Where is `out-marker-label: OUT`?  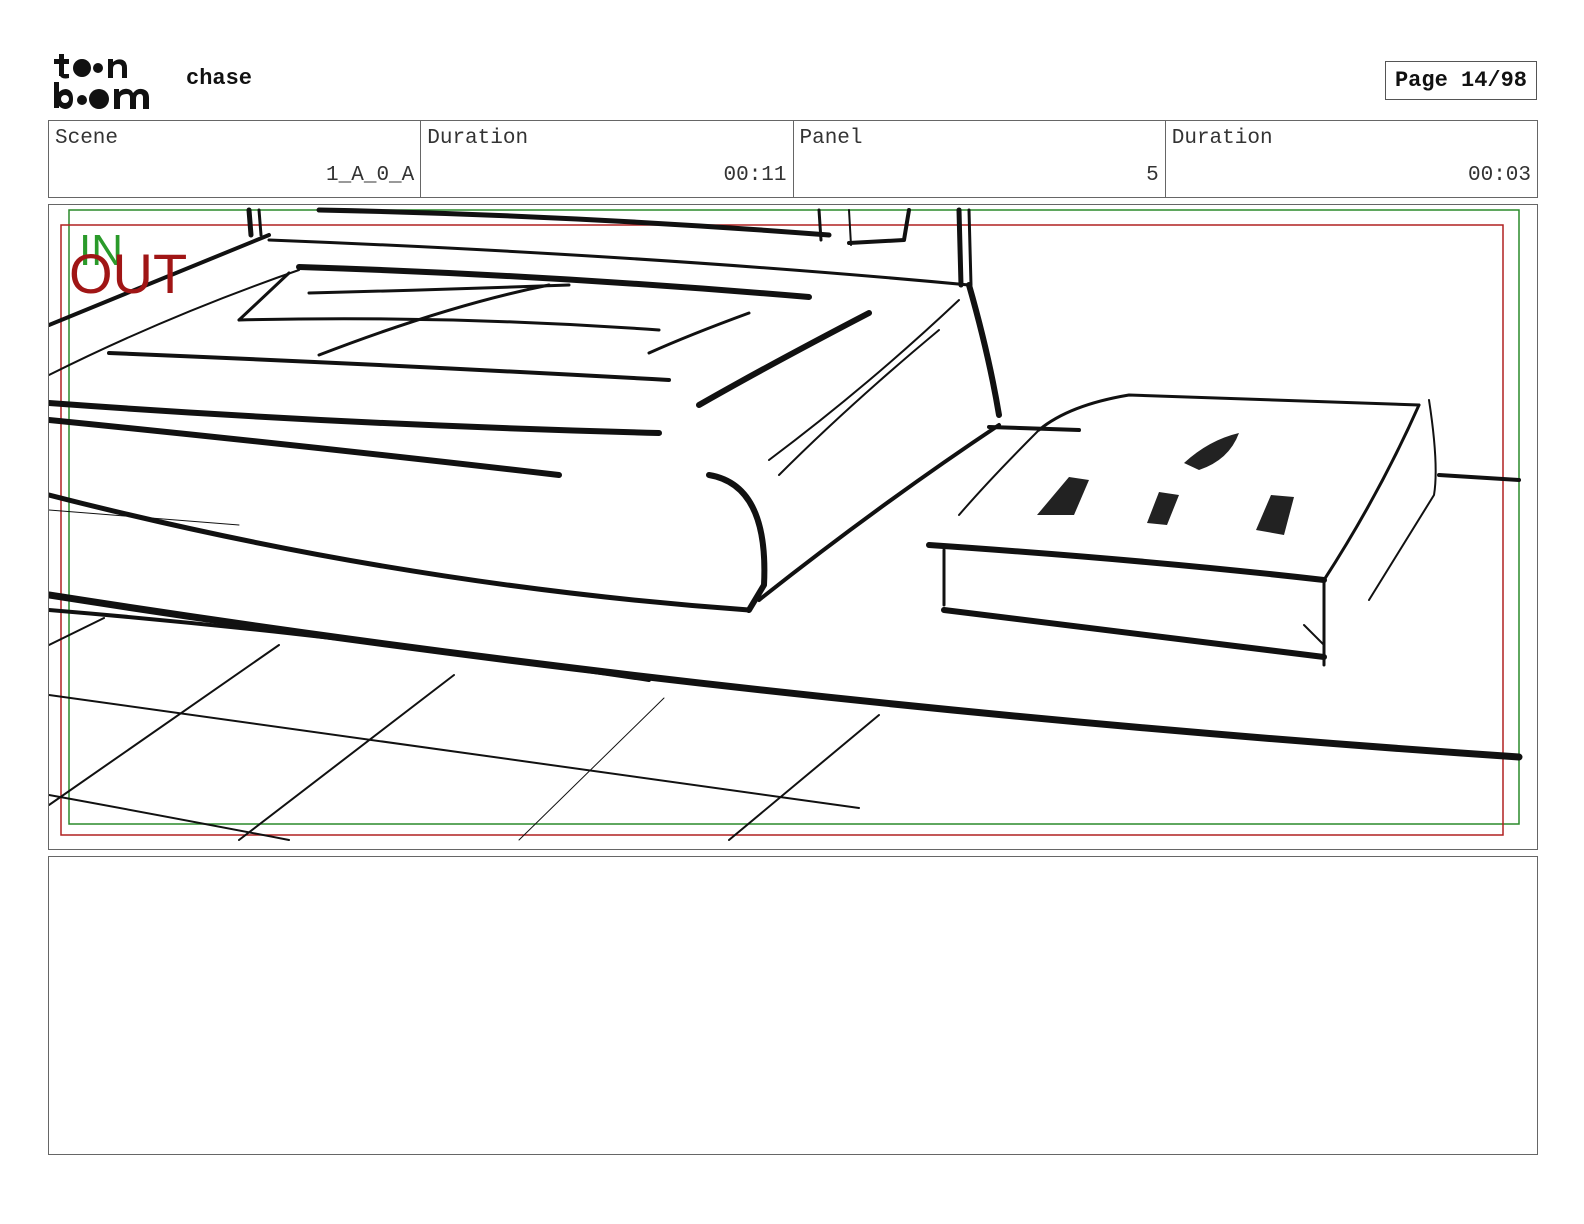 out-marker-label: OUT is located at coordinates (128, 273).